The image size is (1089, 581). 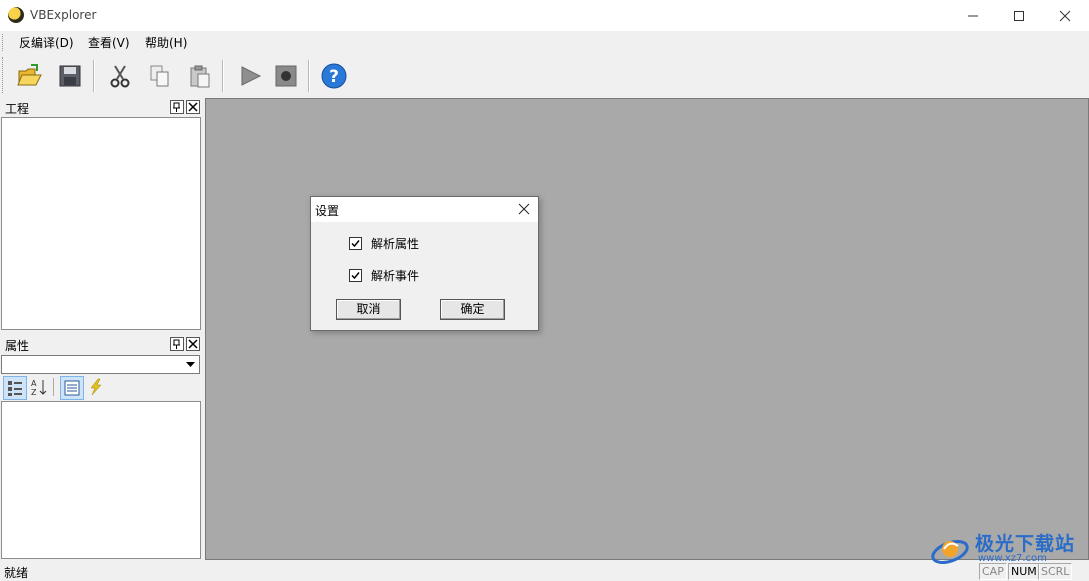 I want to click on app-icon, so click(x=16, y=15).